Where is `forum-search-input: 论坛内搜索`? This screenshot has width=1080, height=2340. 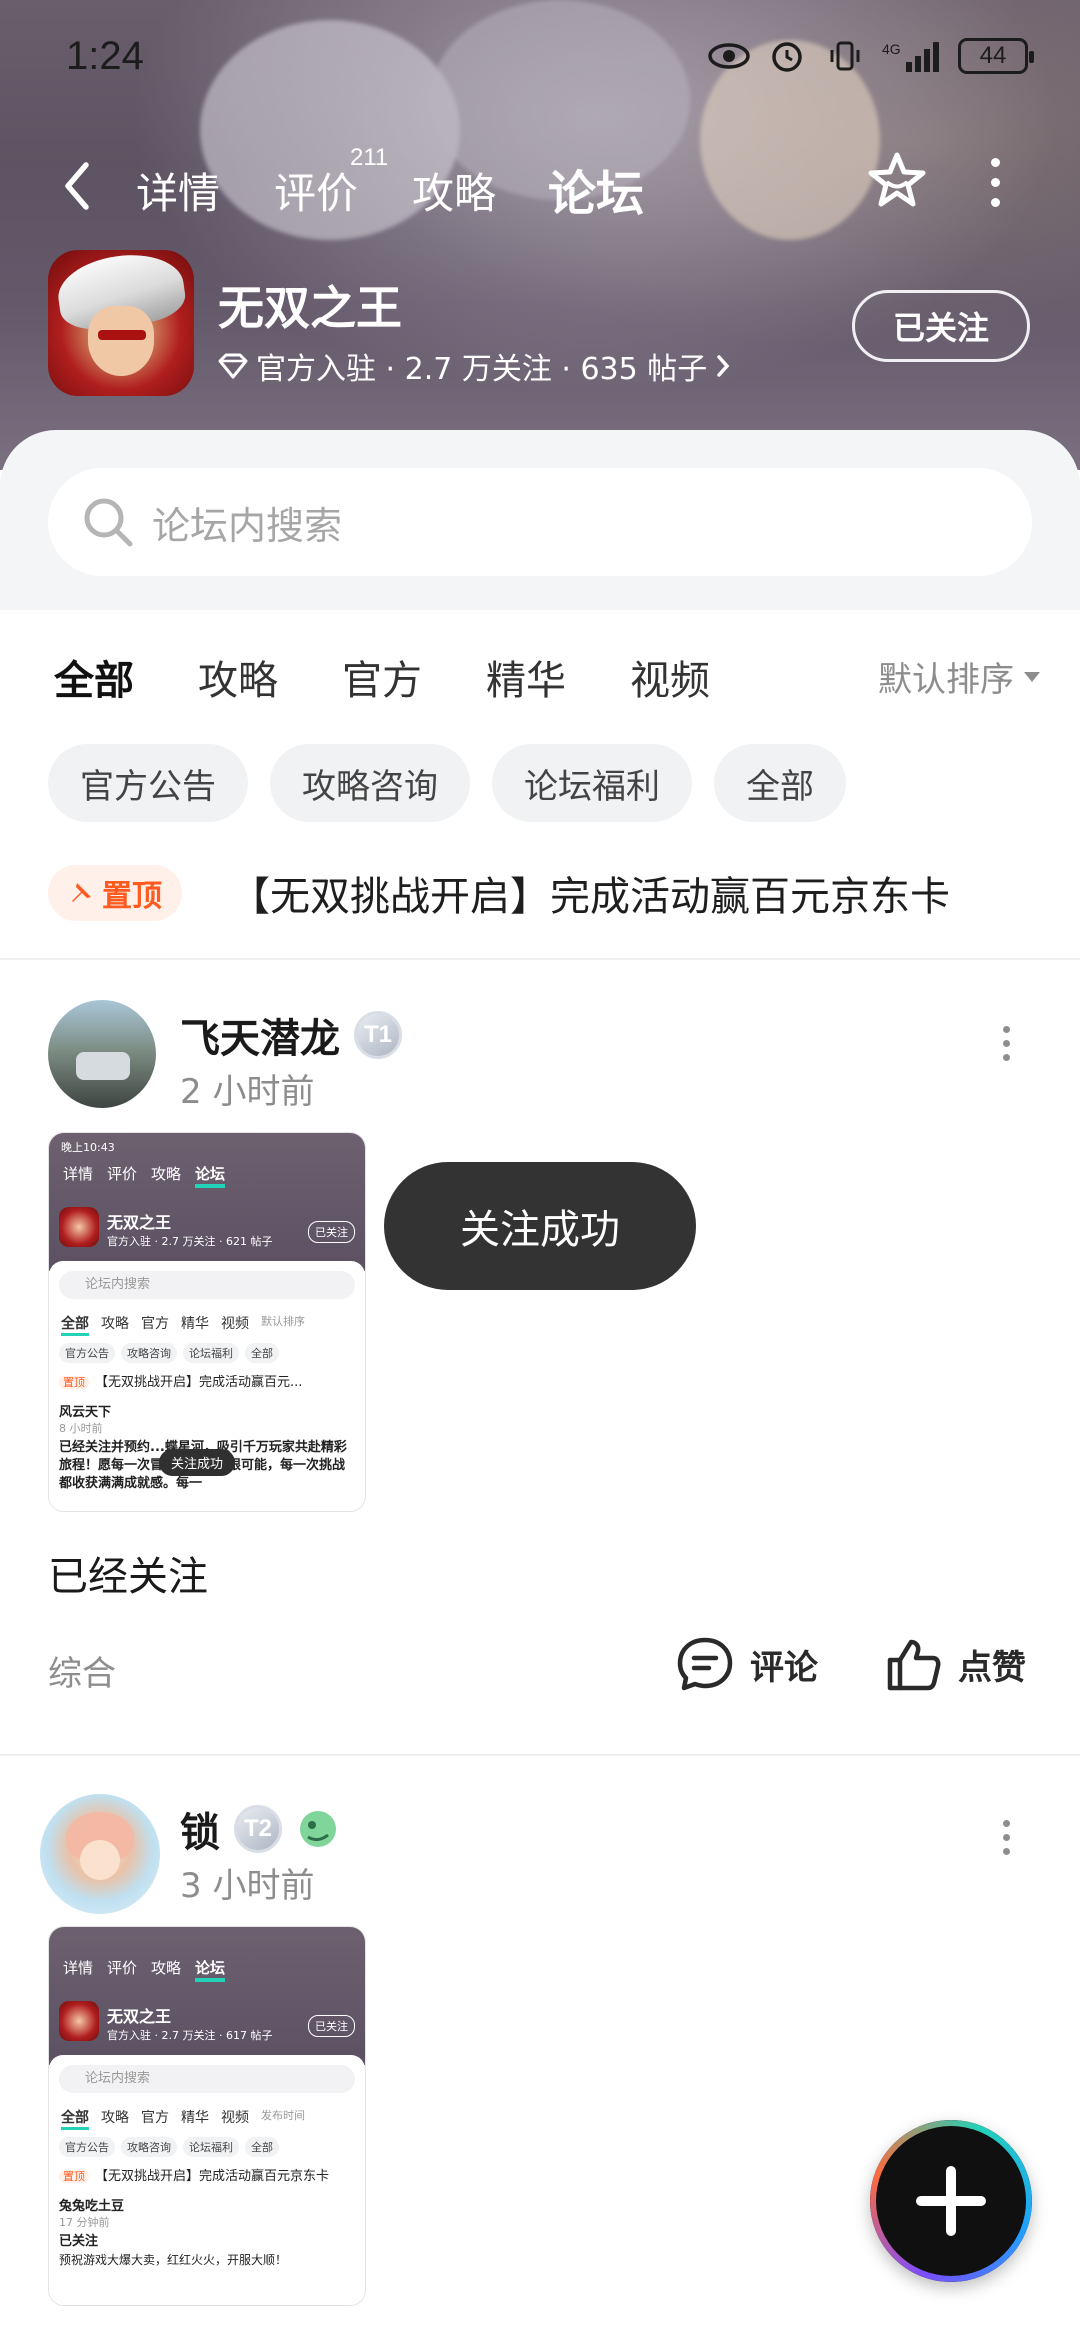
forum-search-input: 论坛内搜索 is located at coordinates (540, 522).